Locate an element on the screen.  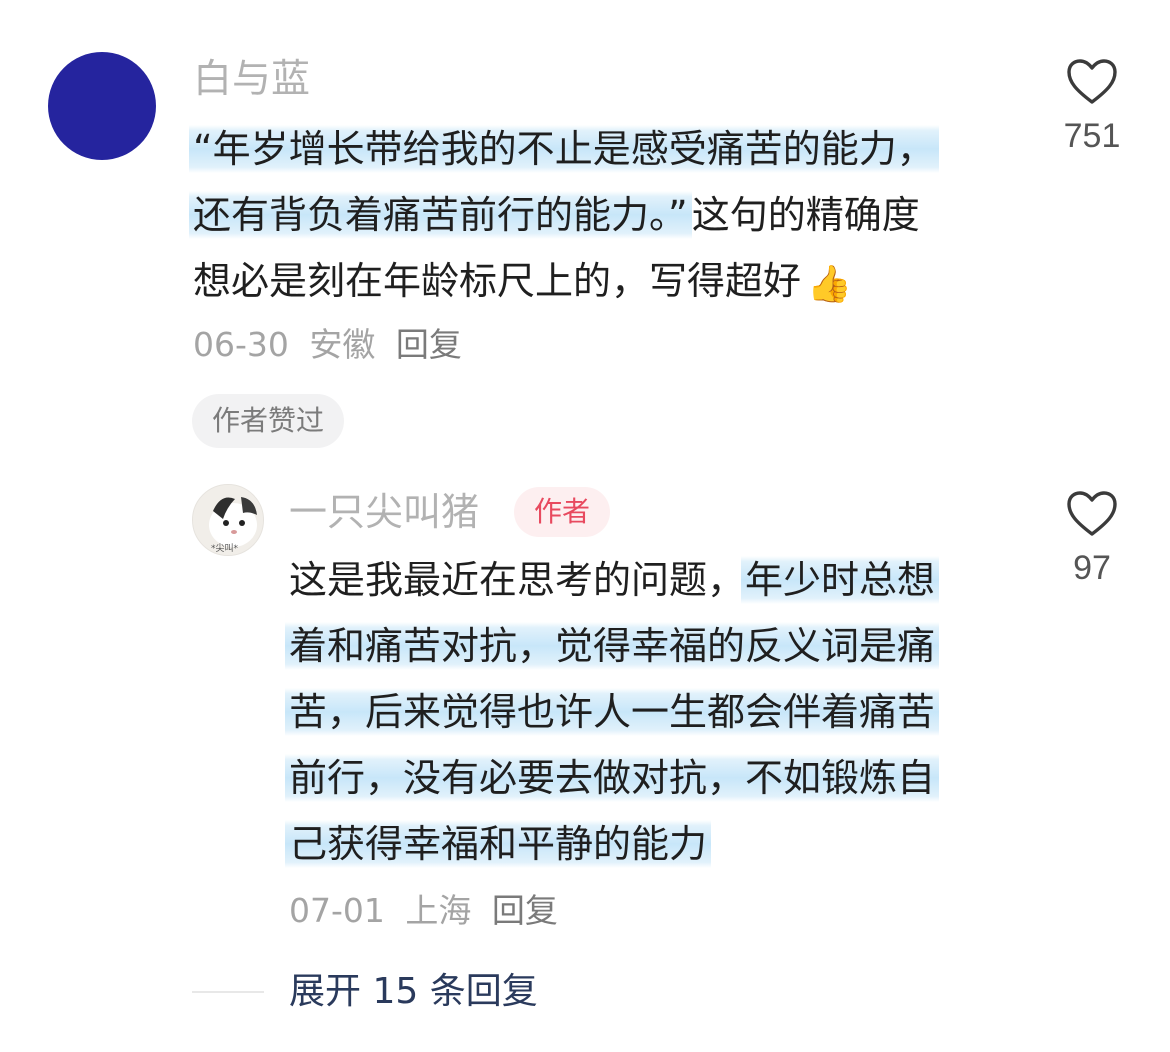
comment-username: 白与蓝 is located at coordinates (251, 80).